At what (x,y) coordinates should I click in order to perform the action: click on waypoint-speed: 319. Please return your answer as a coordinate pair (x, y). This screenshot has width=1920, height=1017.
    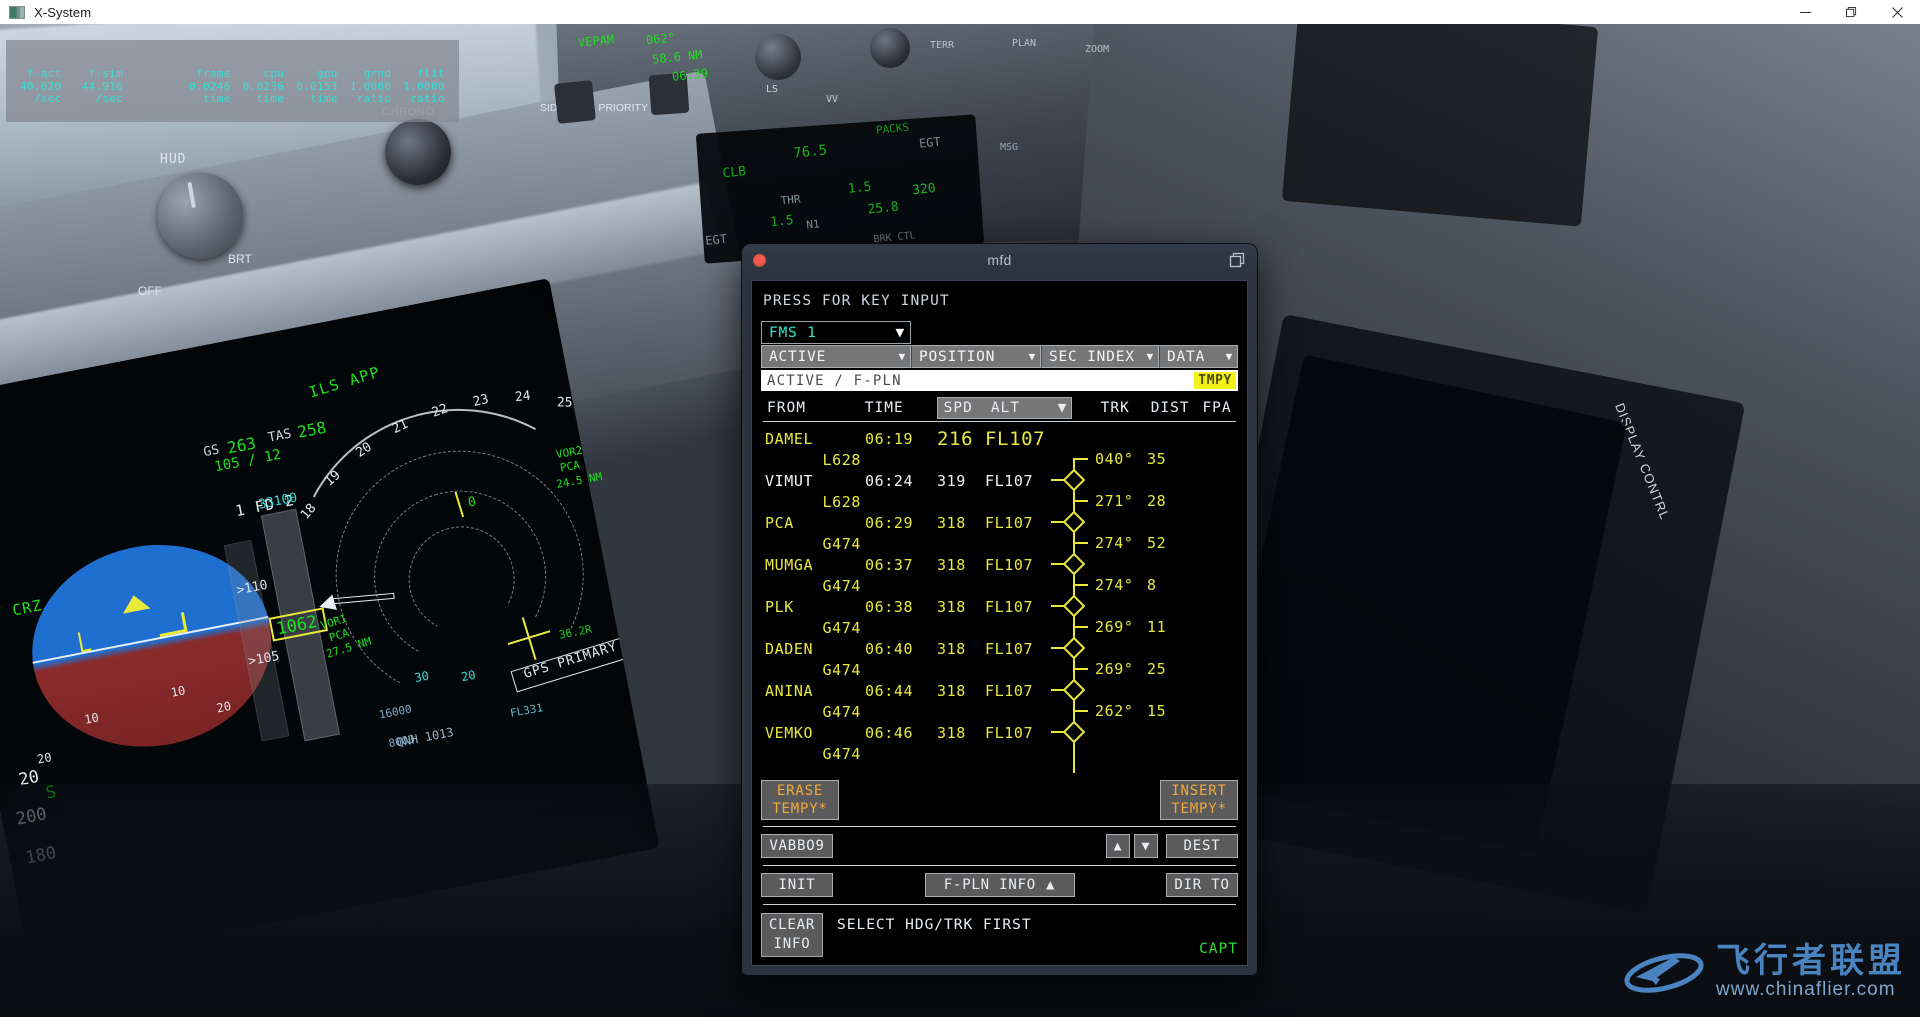
    Looking at the image, I should click on (951, 480).